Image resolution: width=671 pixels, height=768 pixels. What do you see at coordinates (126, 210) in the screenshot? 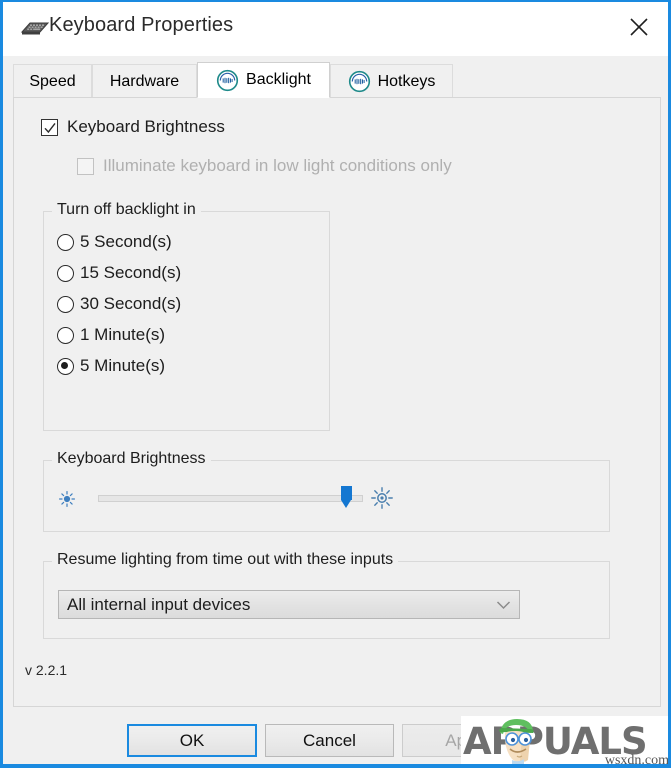
I see `group-title: Turn off backlight in` at bounding box center [126, 210].